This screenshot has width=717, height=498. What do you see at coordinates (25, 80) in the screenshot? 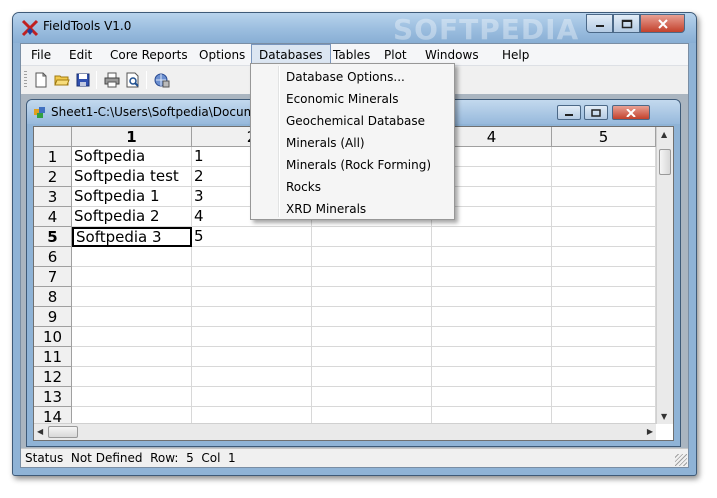
I see `toolbar-grip` at bounding box center [25, 80].